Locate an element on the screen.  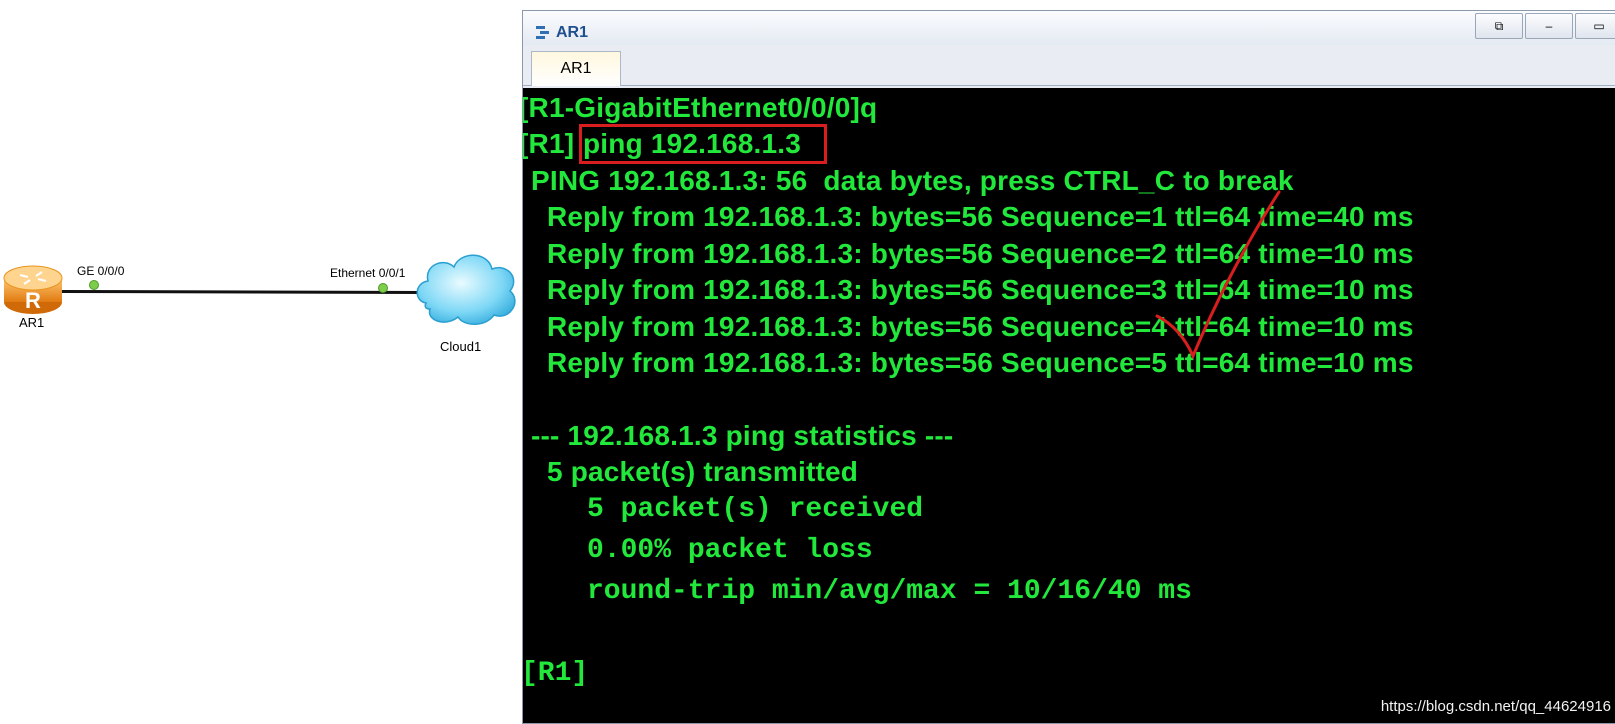
tab-ar1: AR1 is located at coordinates (576, 68).